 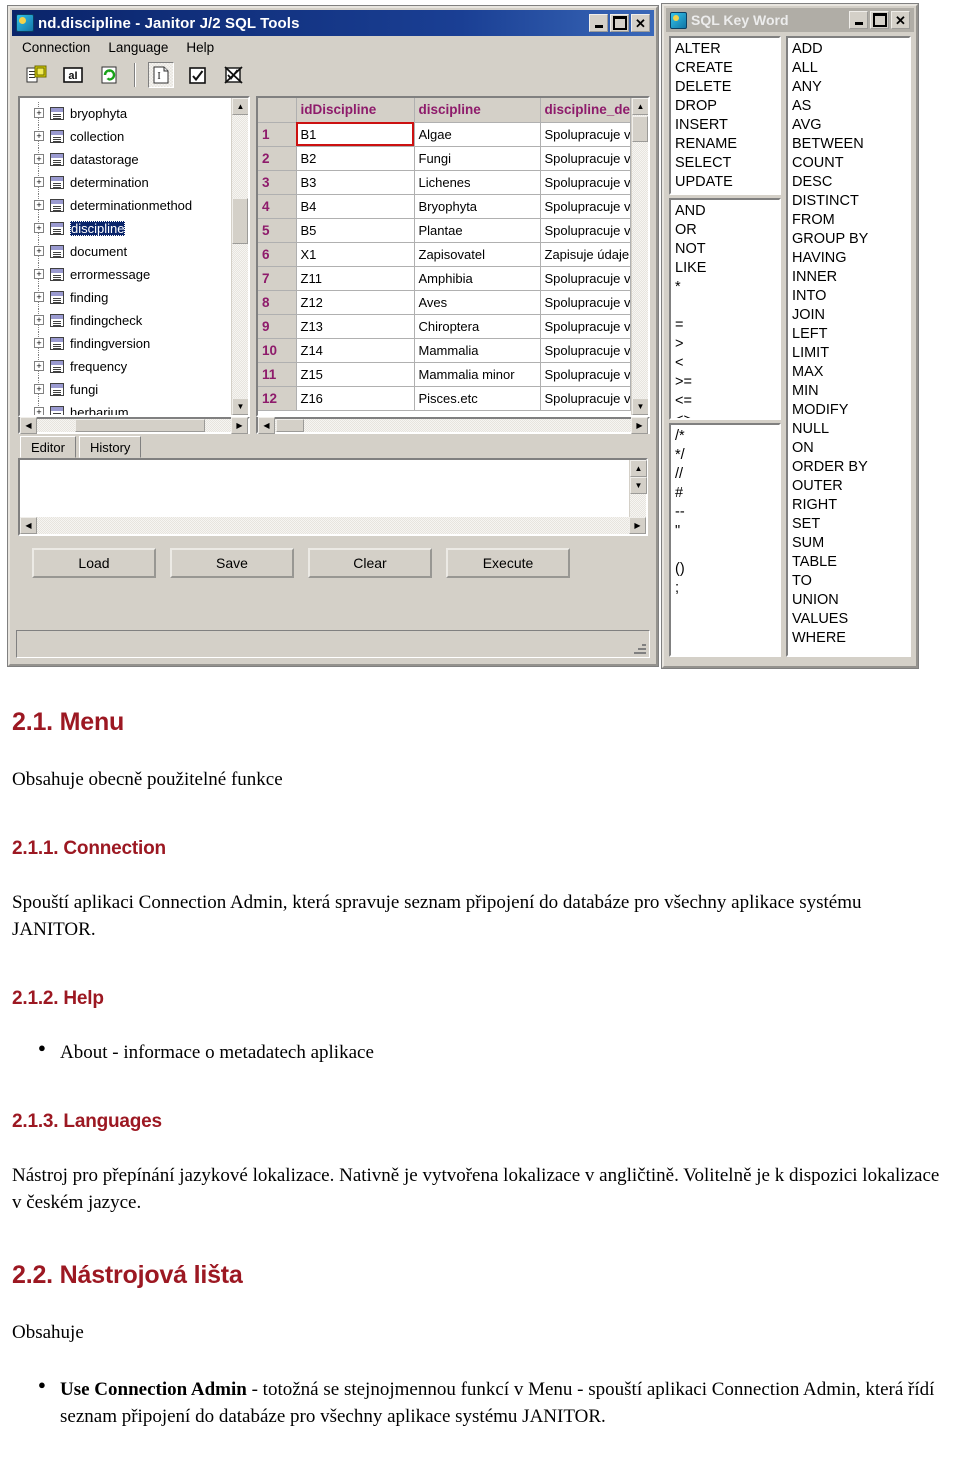 What do you see at coordinates (477, 134) in the screenshot?
I see `grid-cell: Algae` at bounding box center [477, 134].